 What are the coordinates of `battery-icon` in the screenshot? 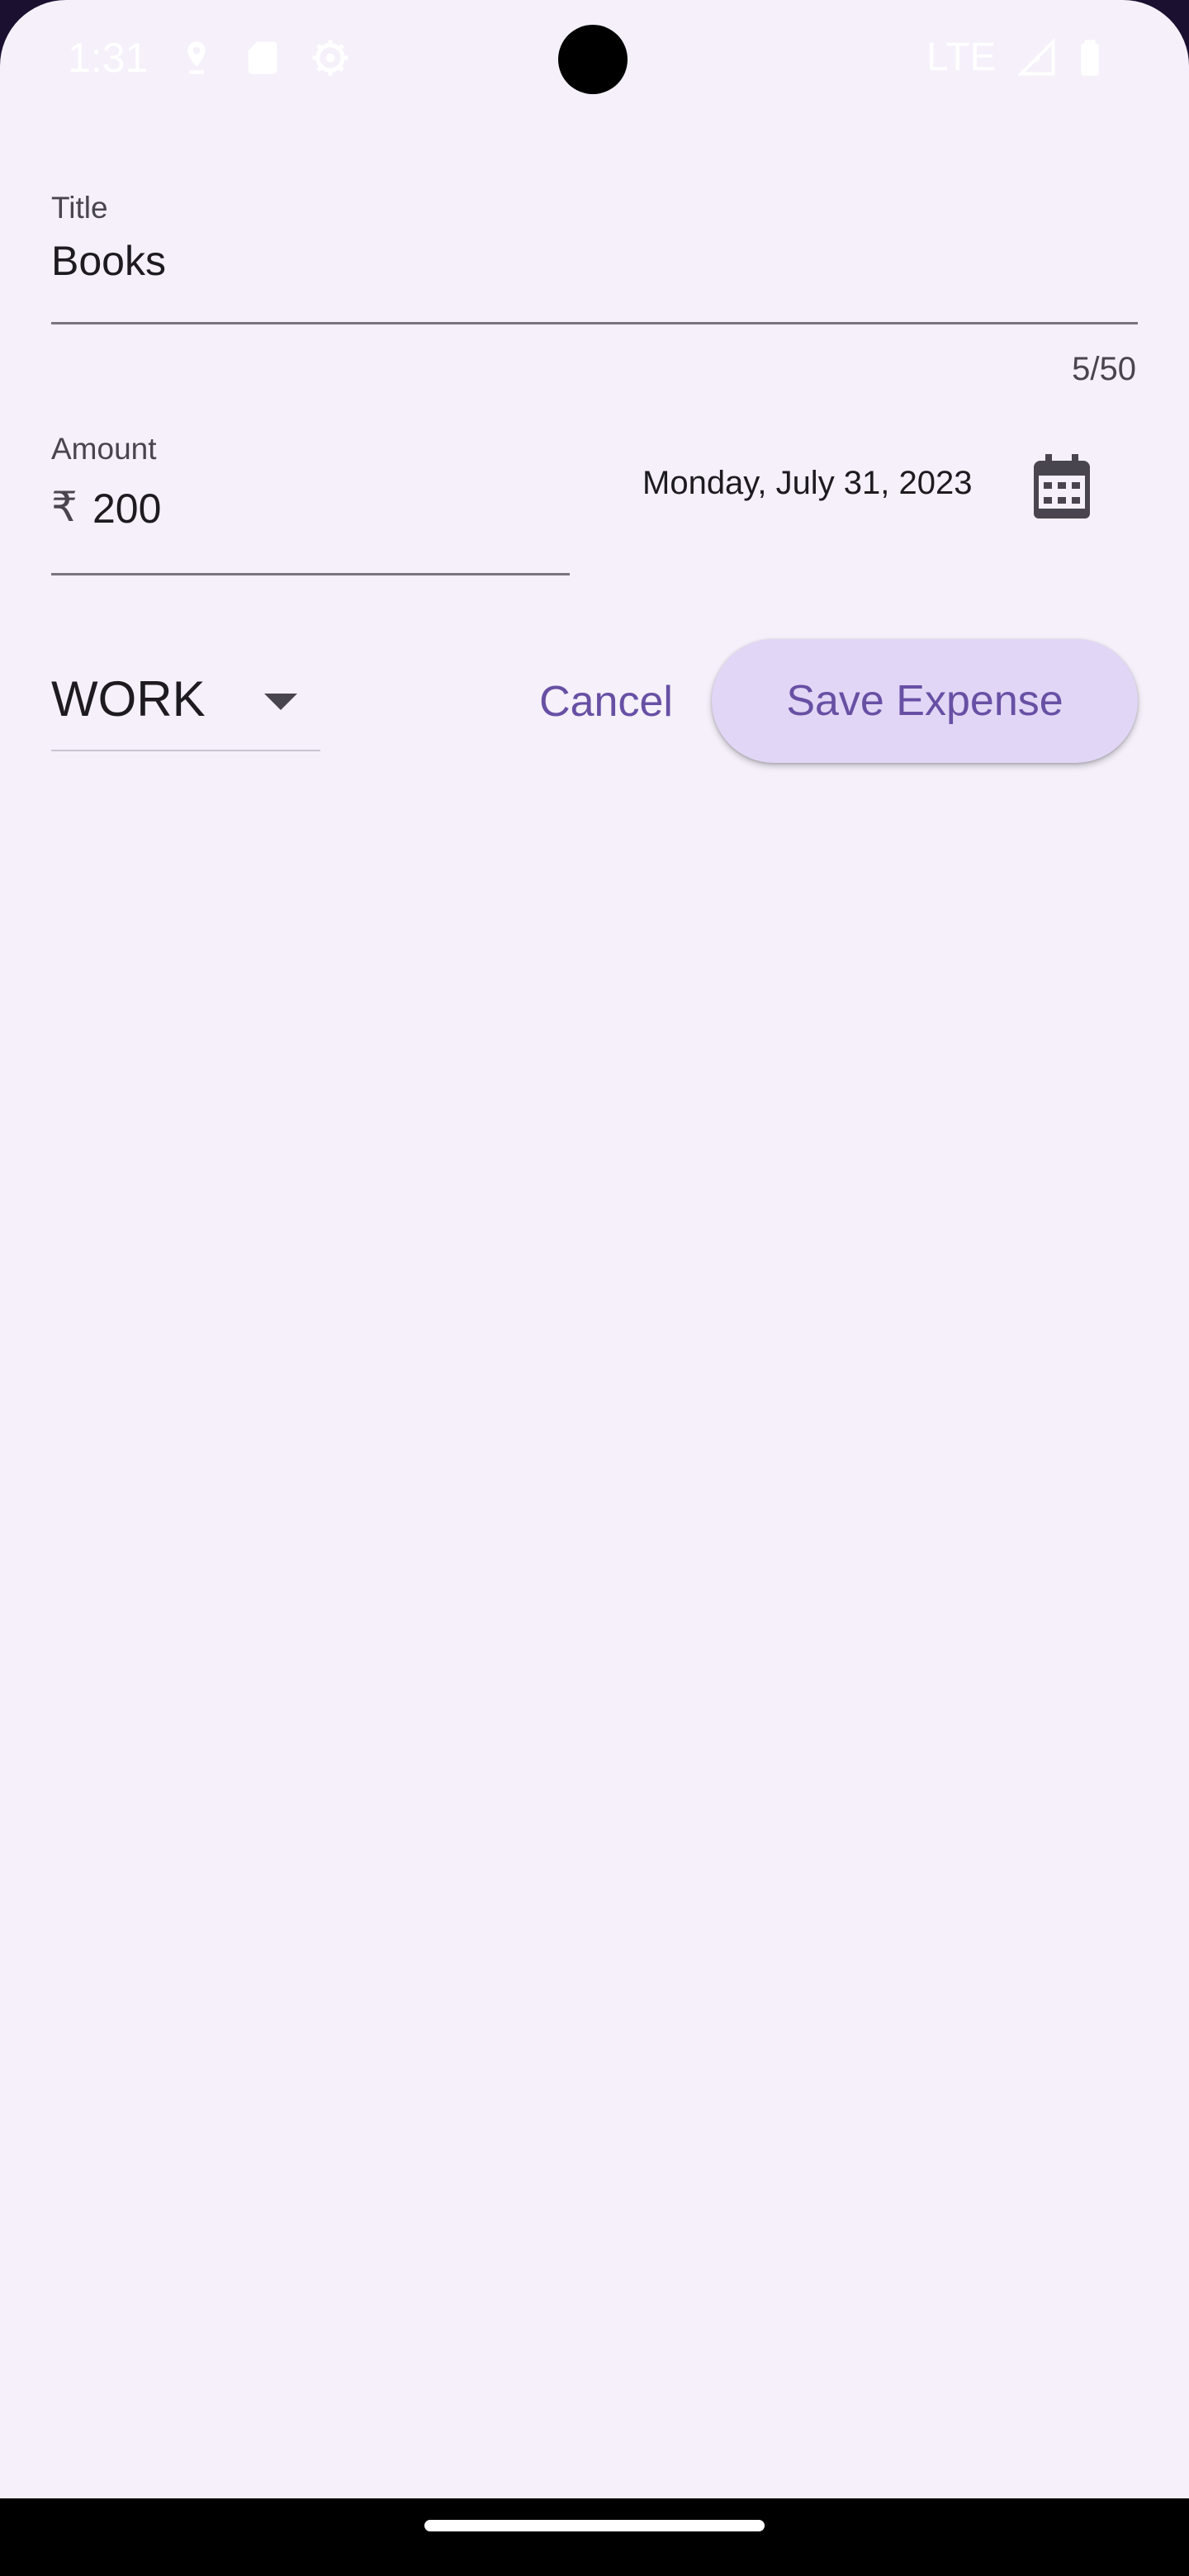 It's located at (1089, 57).